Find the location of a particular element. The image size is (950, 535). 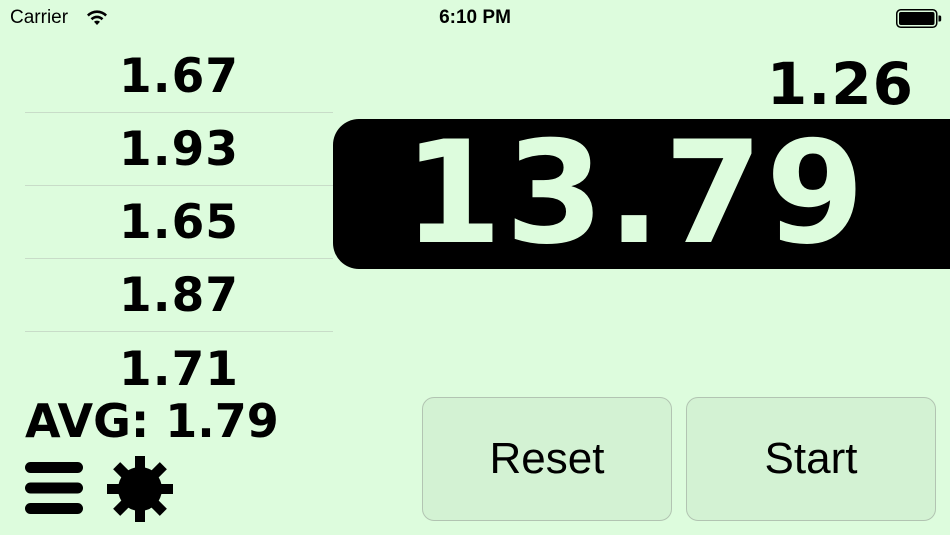

start-button: Start is located at coordinates (811, 459).